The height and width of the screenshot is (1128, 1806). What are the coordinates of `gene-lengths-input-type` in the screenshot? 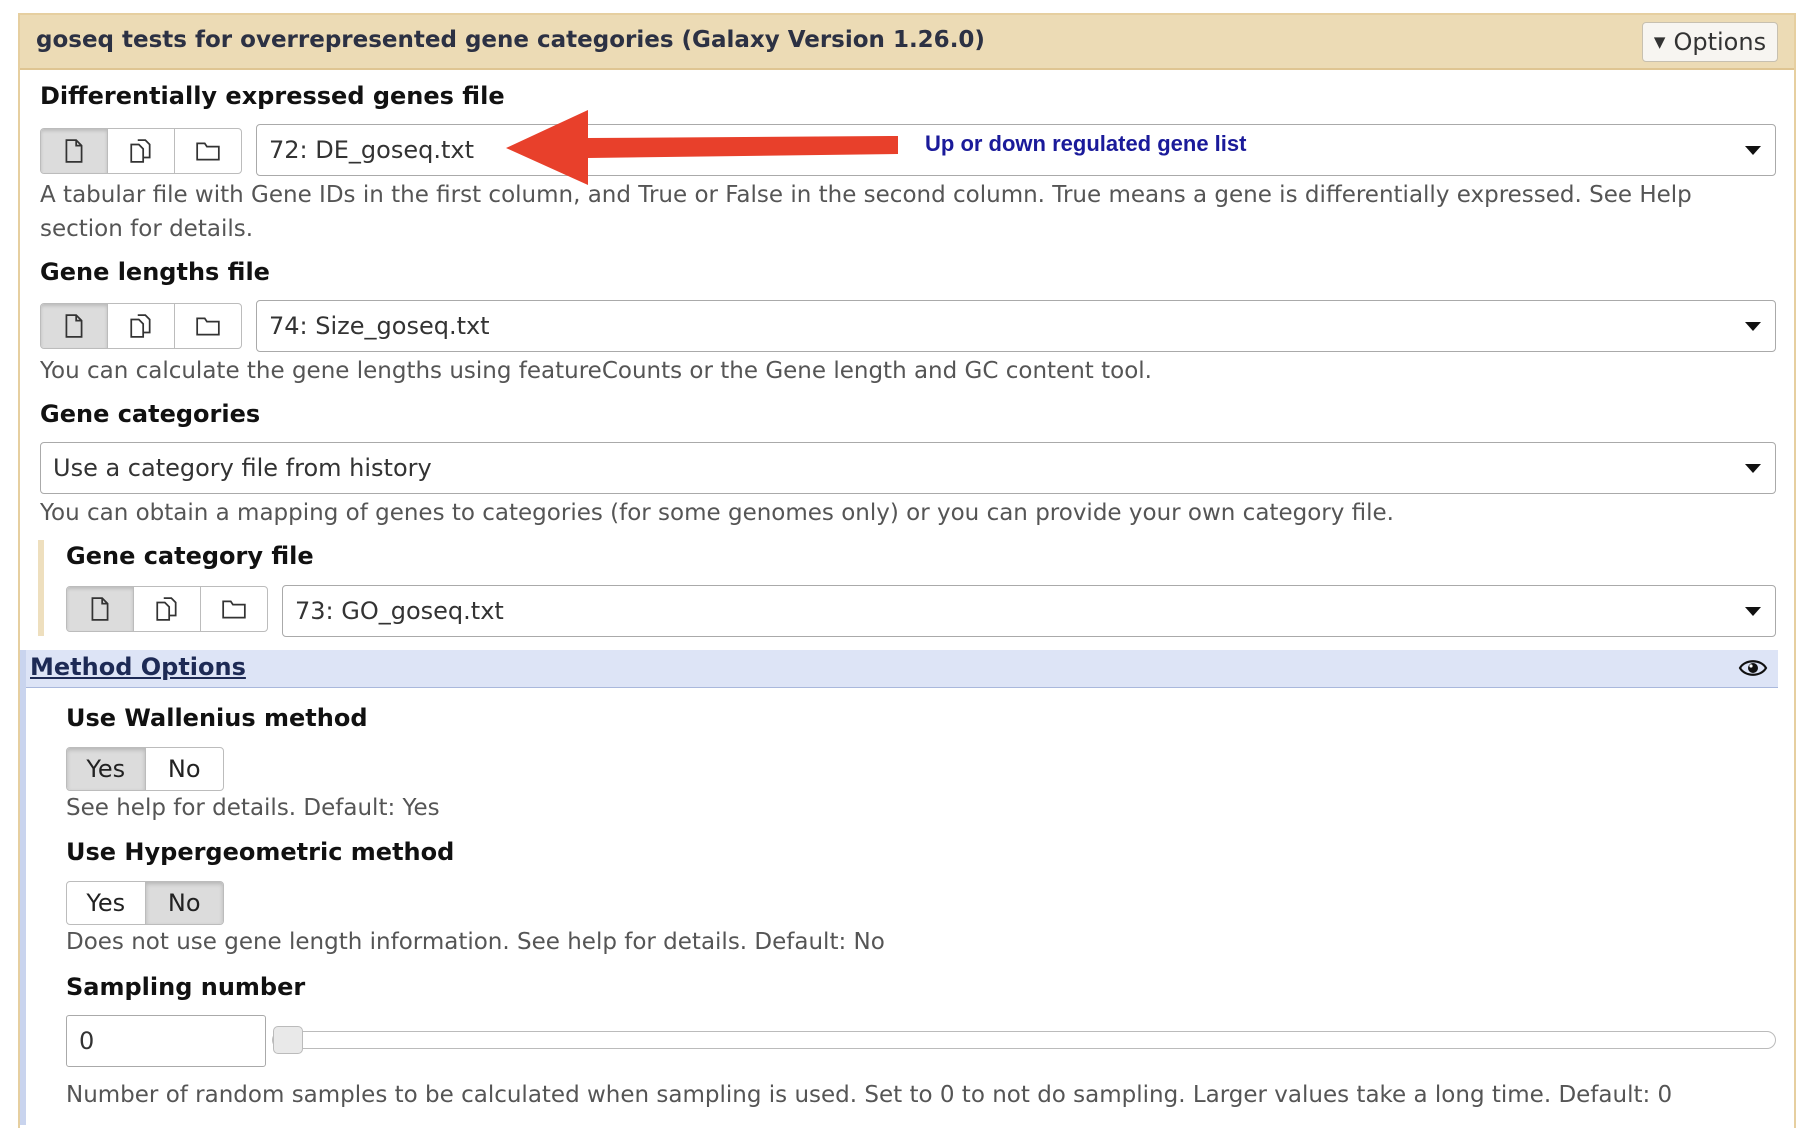 It's located at (141, 326).